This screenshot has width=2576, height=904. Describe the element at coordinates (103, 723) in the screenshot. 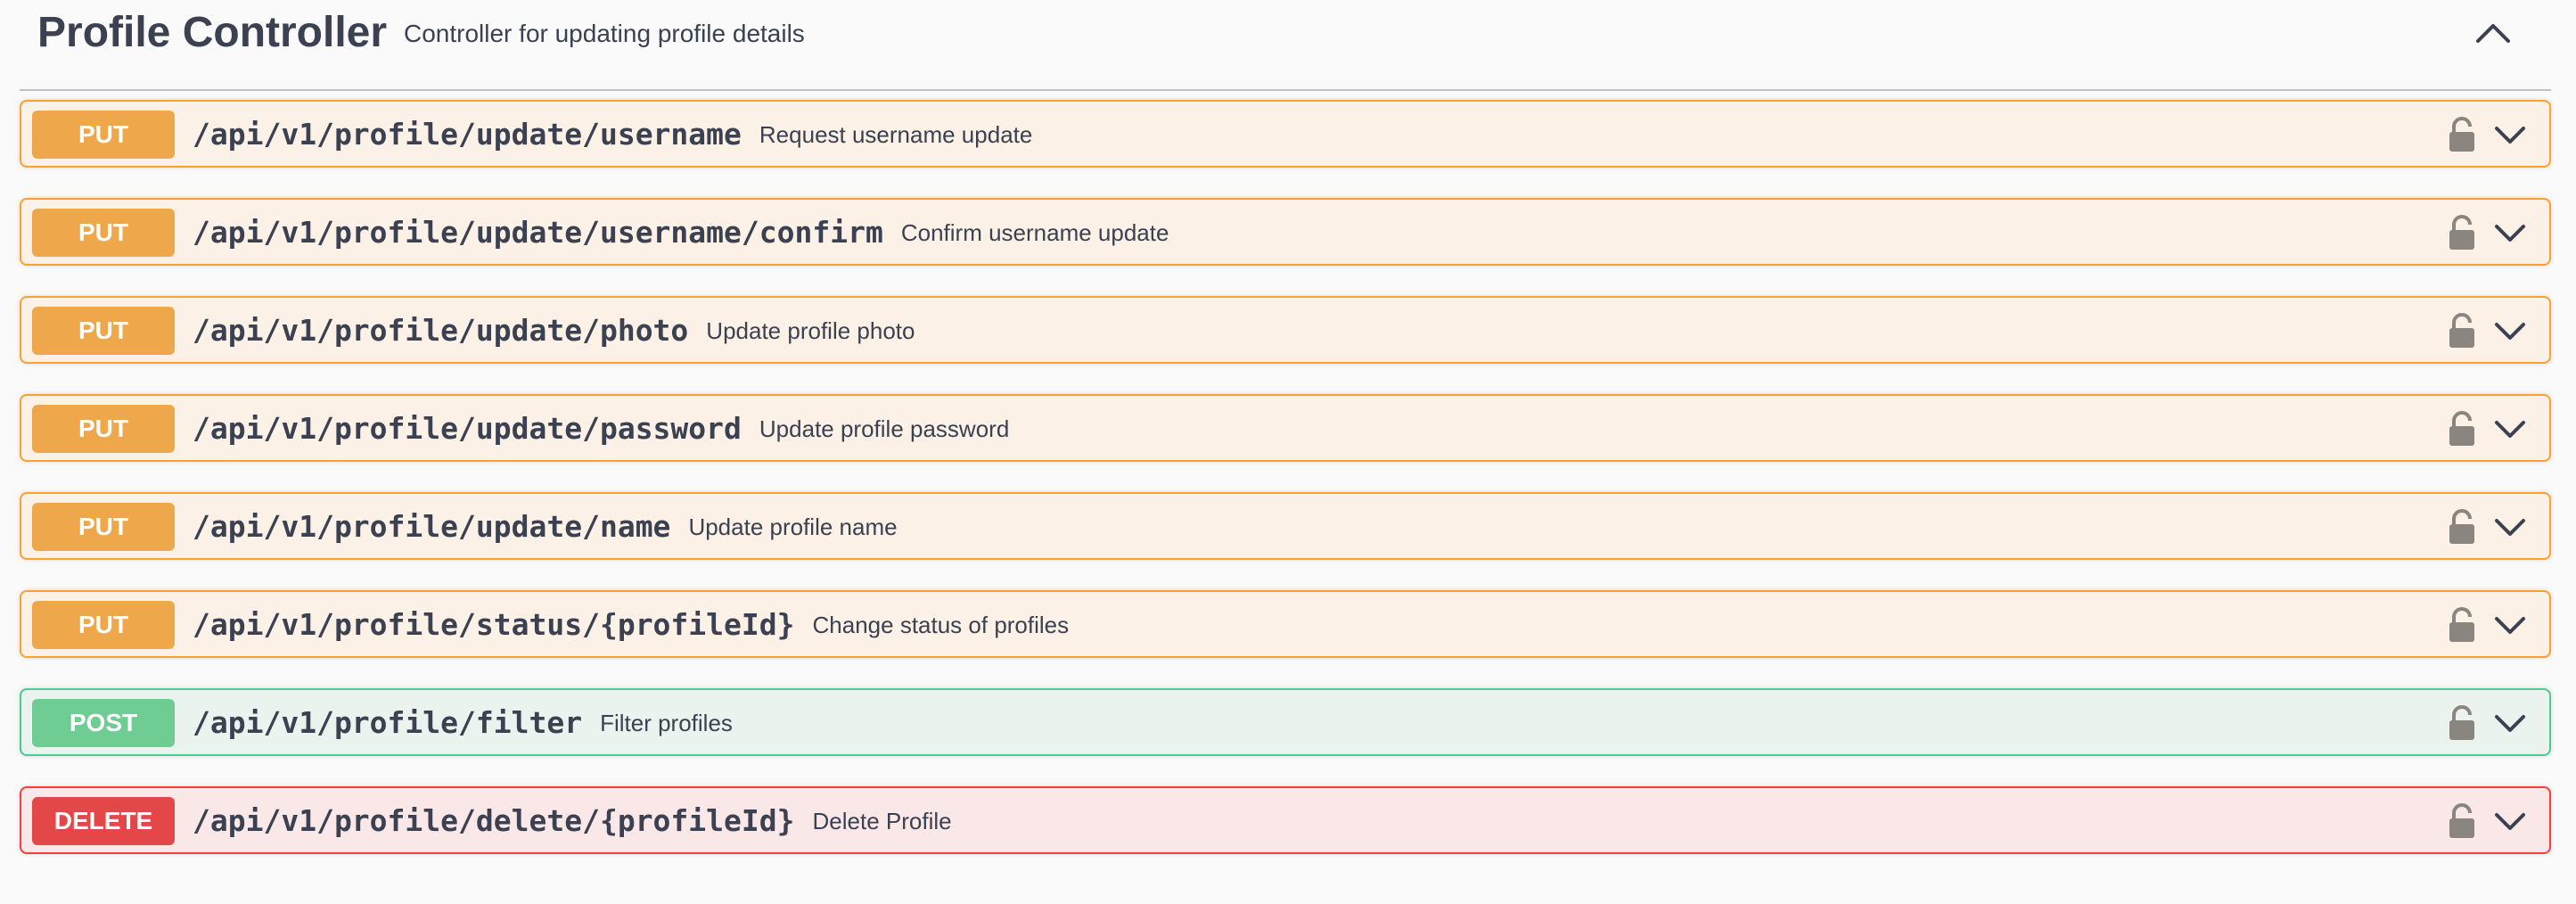

I see `method-badge: POST` at that location.